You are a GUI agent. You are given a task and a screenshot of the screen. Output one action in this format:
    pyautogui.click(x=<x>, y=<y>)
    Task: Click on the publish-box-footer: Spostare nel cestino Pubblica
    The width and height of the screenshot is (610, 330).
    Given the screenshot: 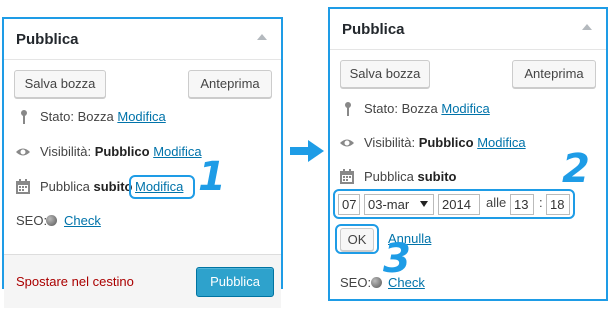 What is the action you would take?
    pyautogui.click(x=142, y=281)
    